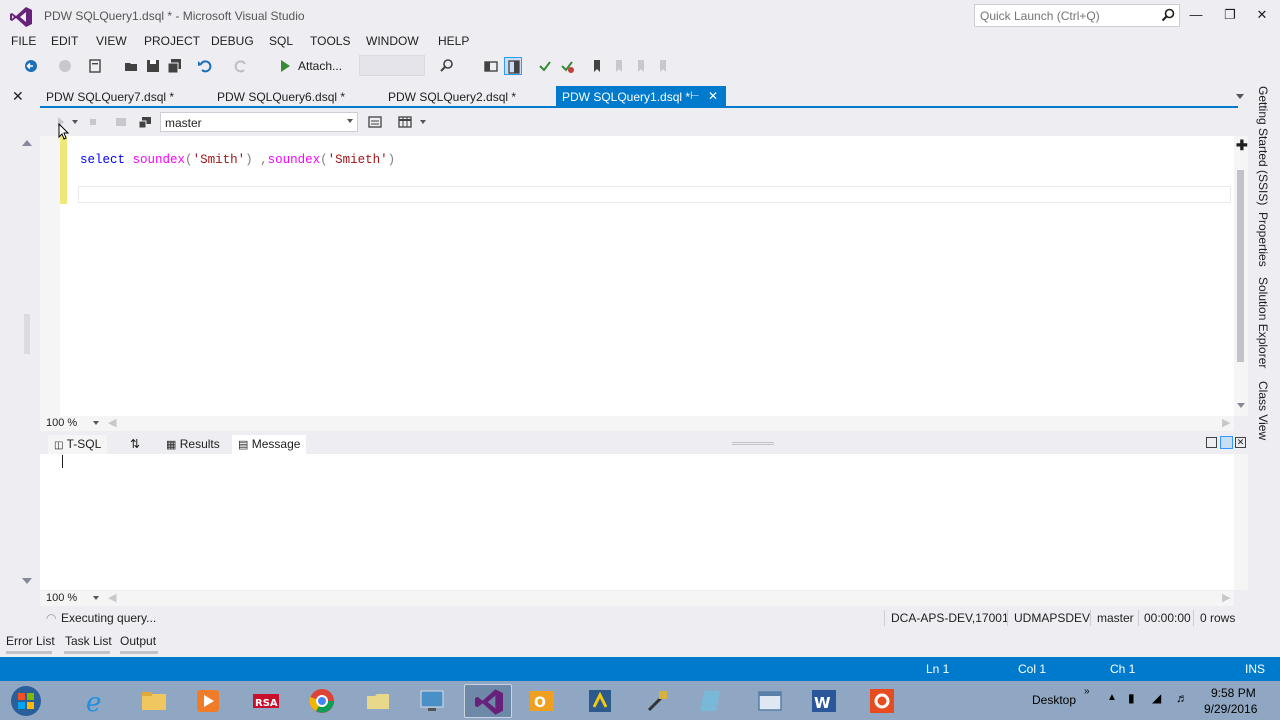  What do you see at coordinates (600, 701) in the screenshot?
I see `power-bi-icon` at bounding box center [600, 701].